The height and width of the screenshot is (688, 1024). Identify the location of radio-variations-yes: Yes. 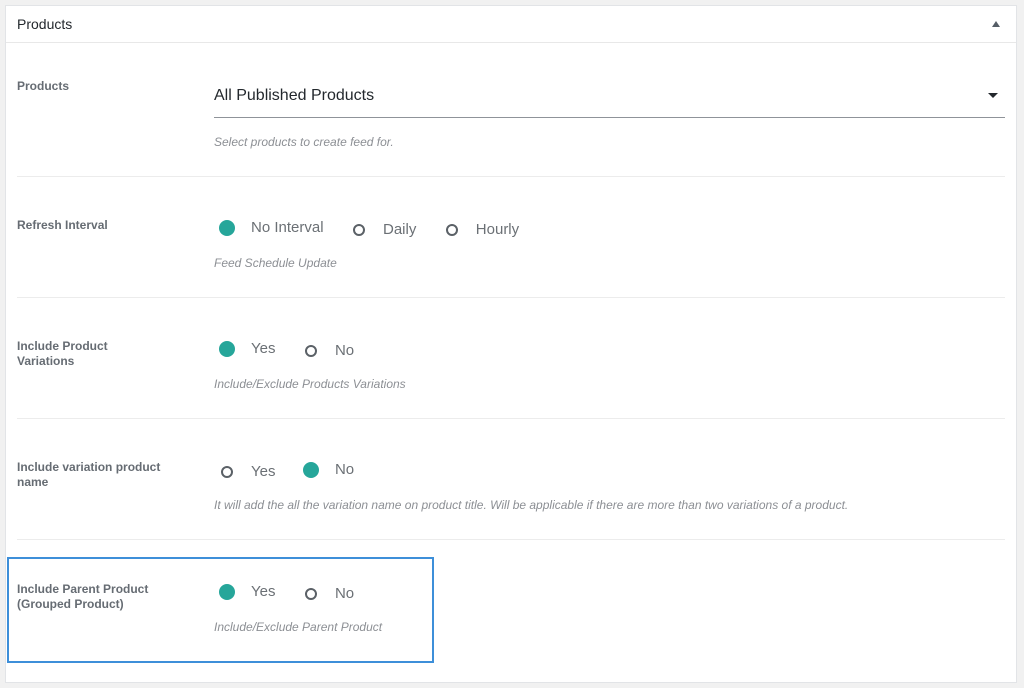
(246, 348).